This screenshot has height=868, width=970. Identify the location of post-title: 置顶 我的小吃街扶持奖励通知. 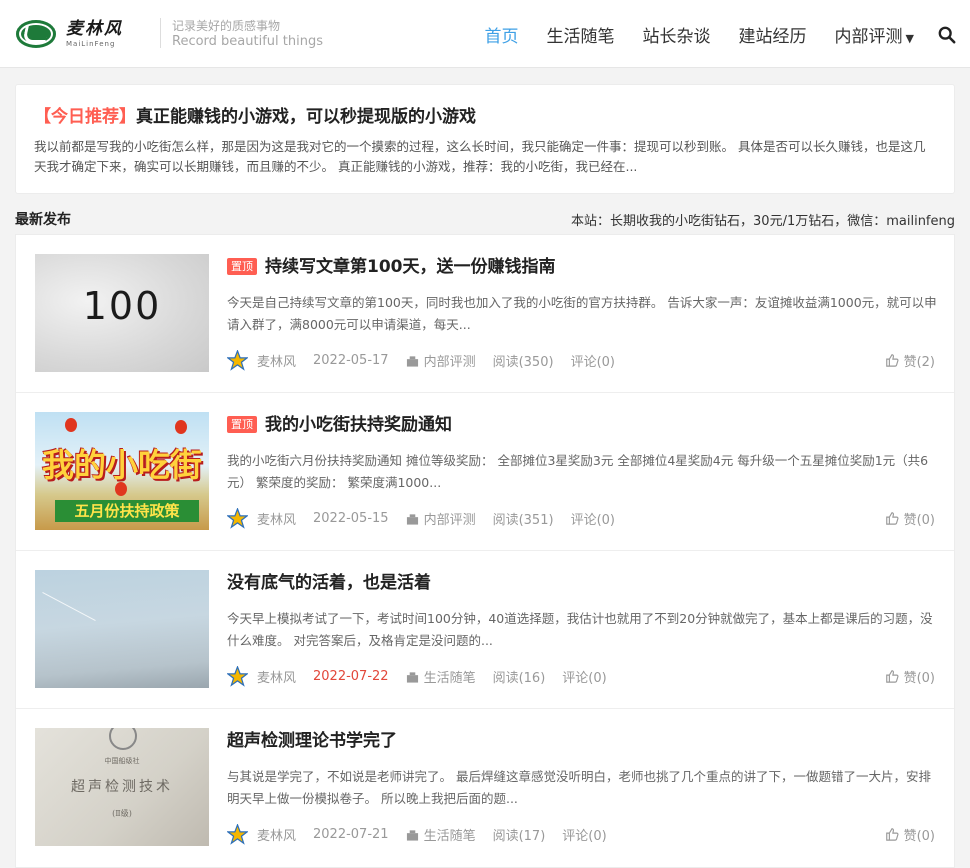
(339, 425).